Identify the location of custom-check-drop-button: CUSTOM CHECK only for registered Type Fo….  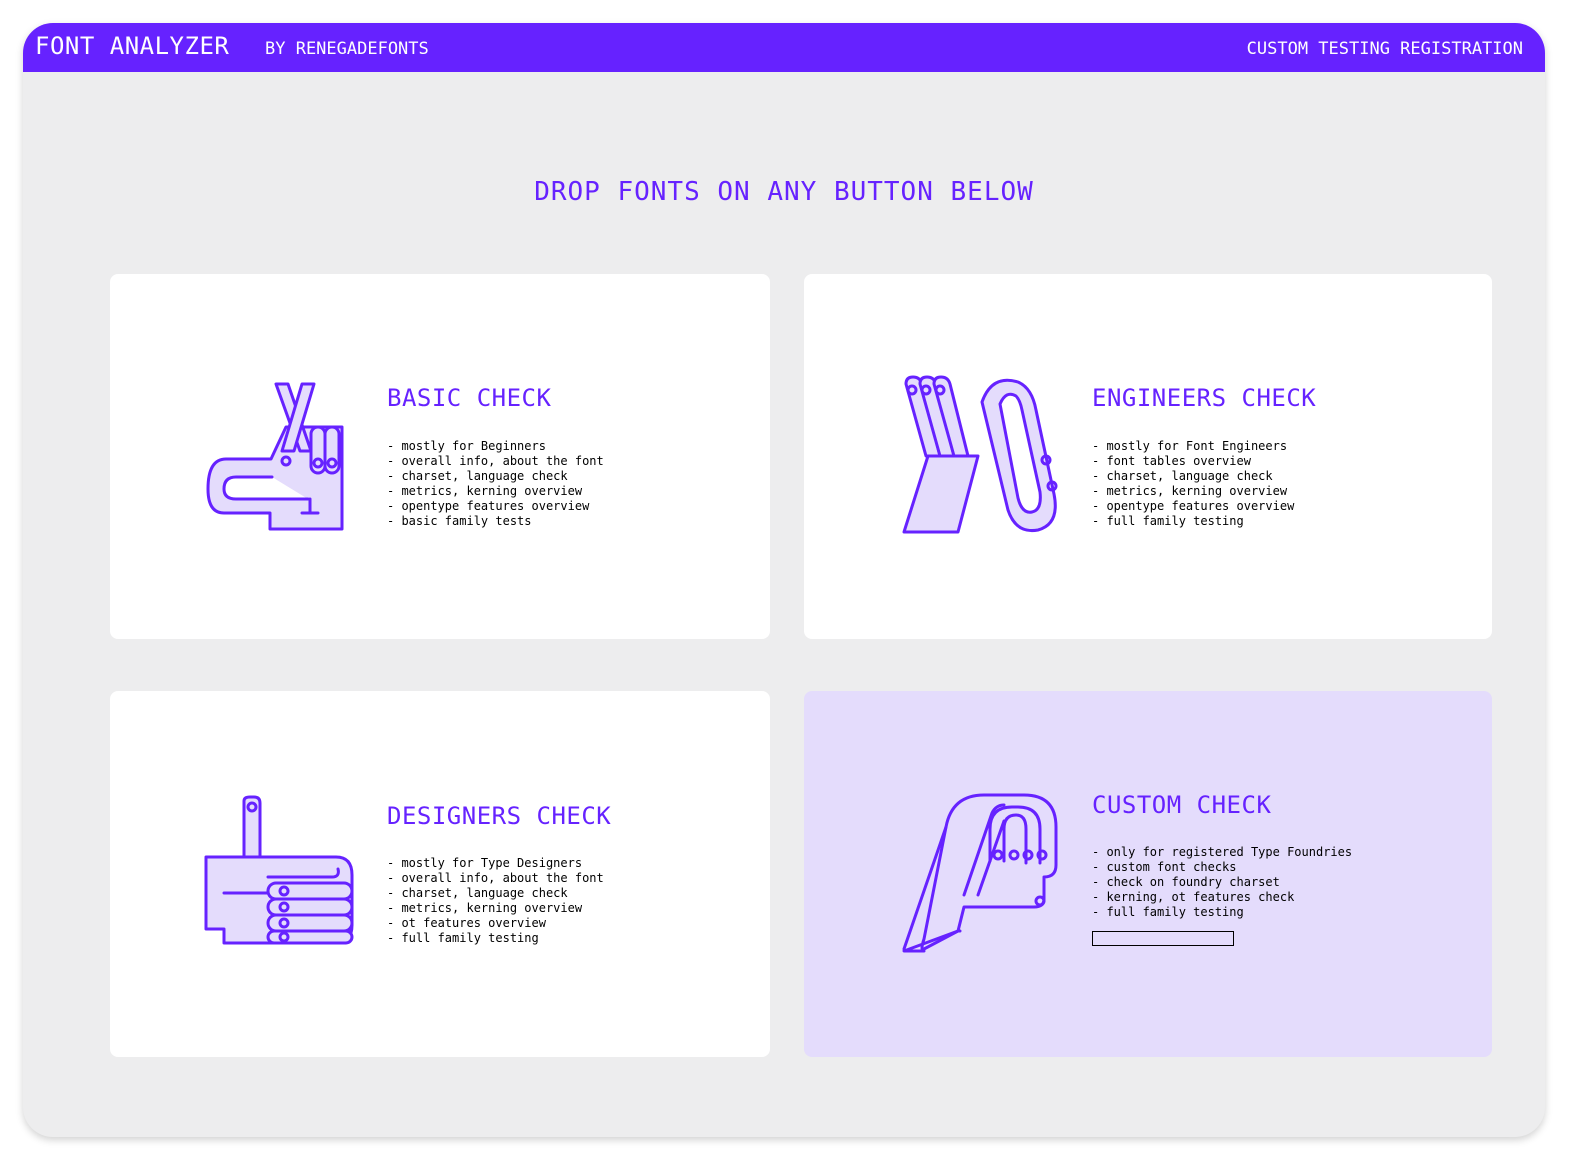
(1148, 874).